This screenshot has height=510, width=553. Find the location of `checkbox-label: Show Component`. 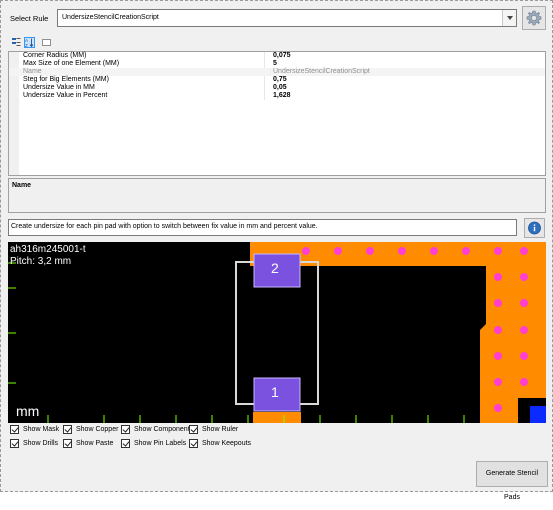

checkbox-label: Show Component is located at coordinates (162, 429).